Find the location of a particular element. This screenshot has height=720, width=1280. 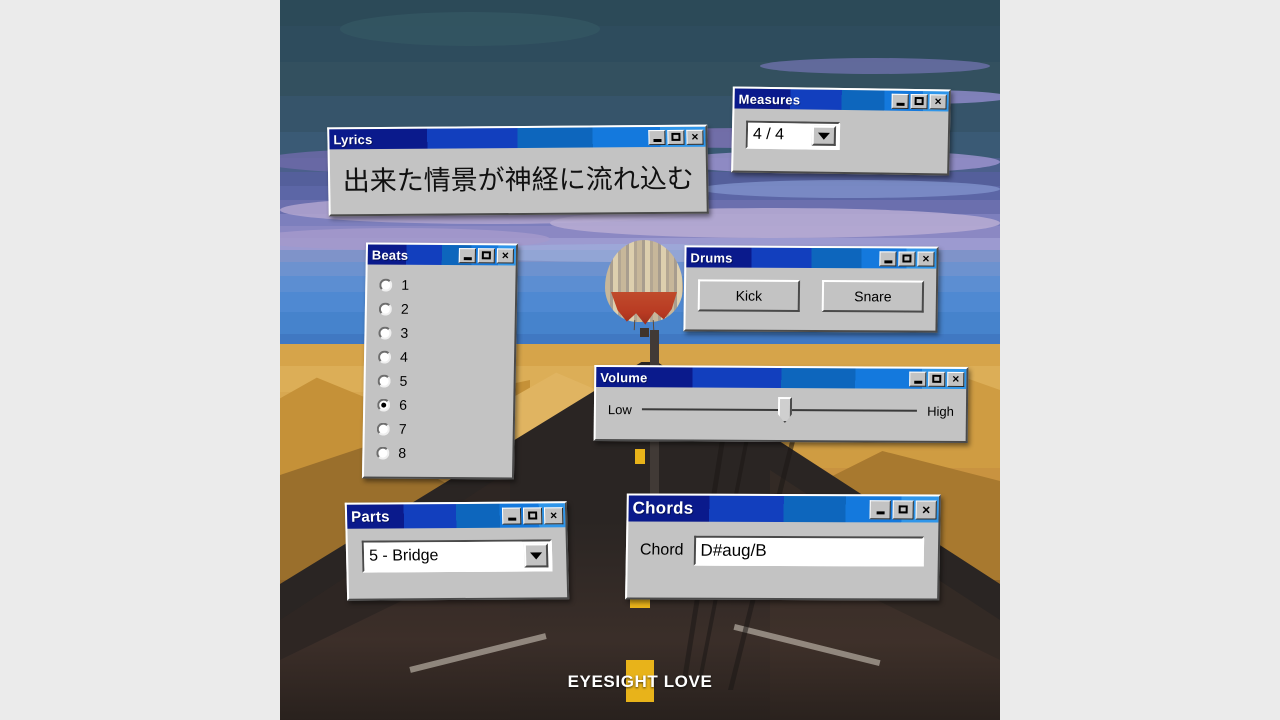

beats-radio-7: 7 is located at coordinates (439, 429).